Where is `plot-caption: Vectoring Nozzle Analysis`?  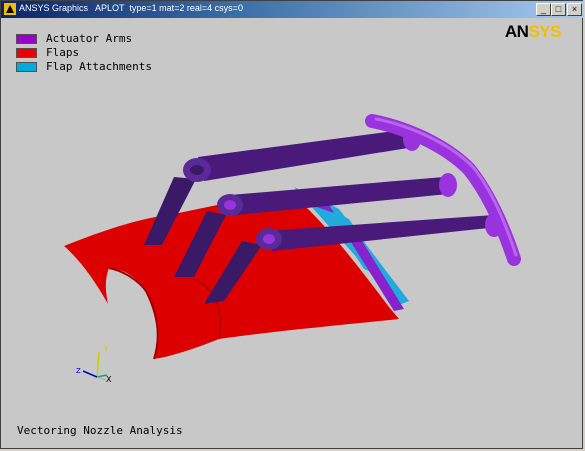 plot-caption: Vectoring Nozzle Analysis is located at coordinates (100, 430).